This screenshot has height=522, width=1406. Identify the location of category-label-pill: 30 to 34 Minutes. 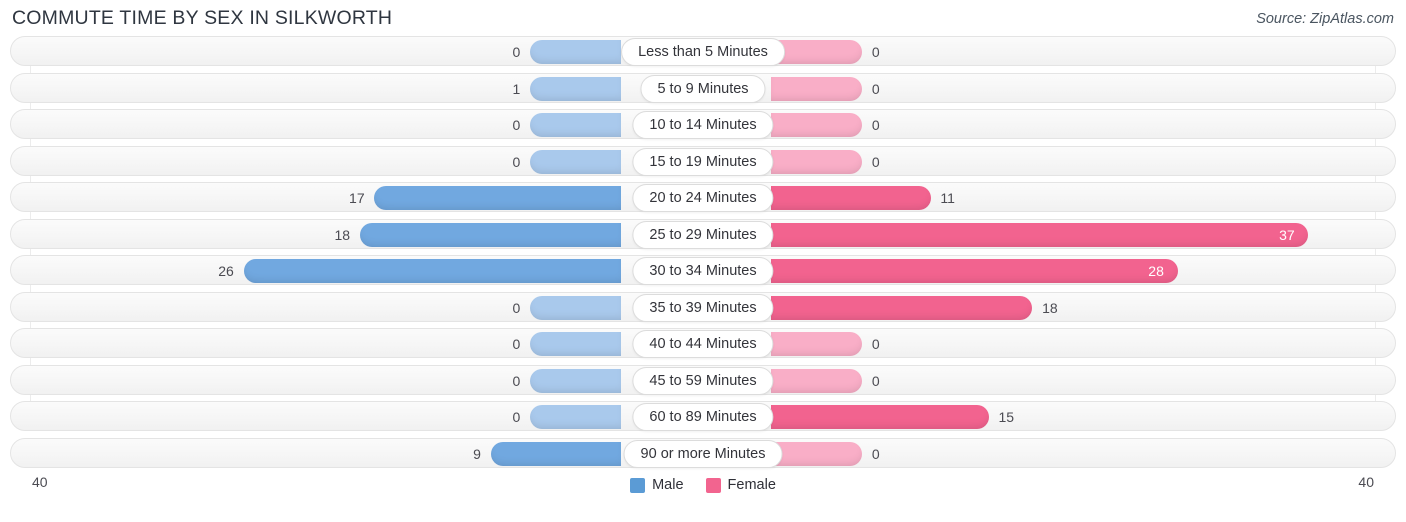
(703, 271).